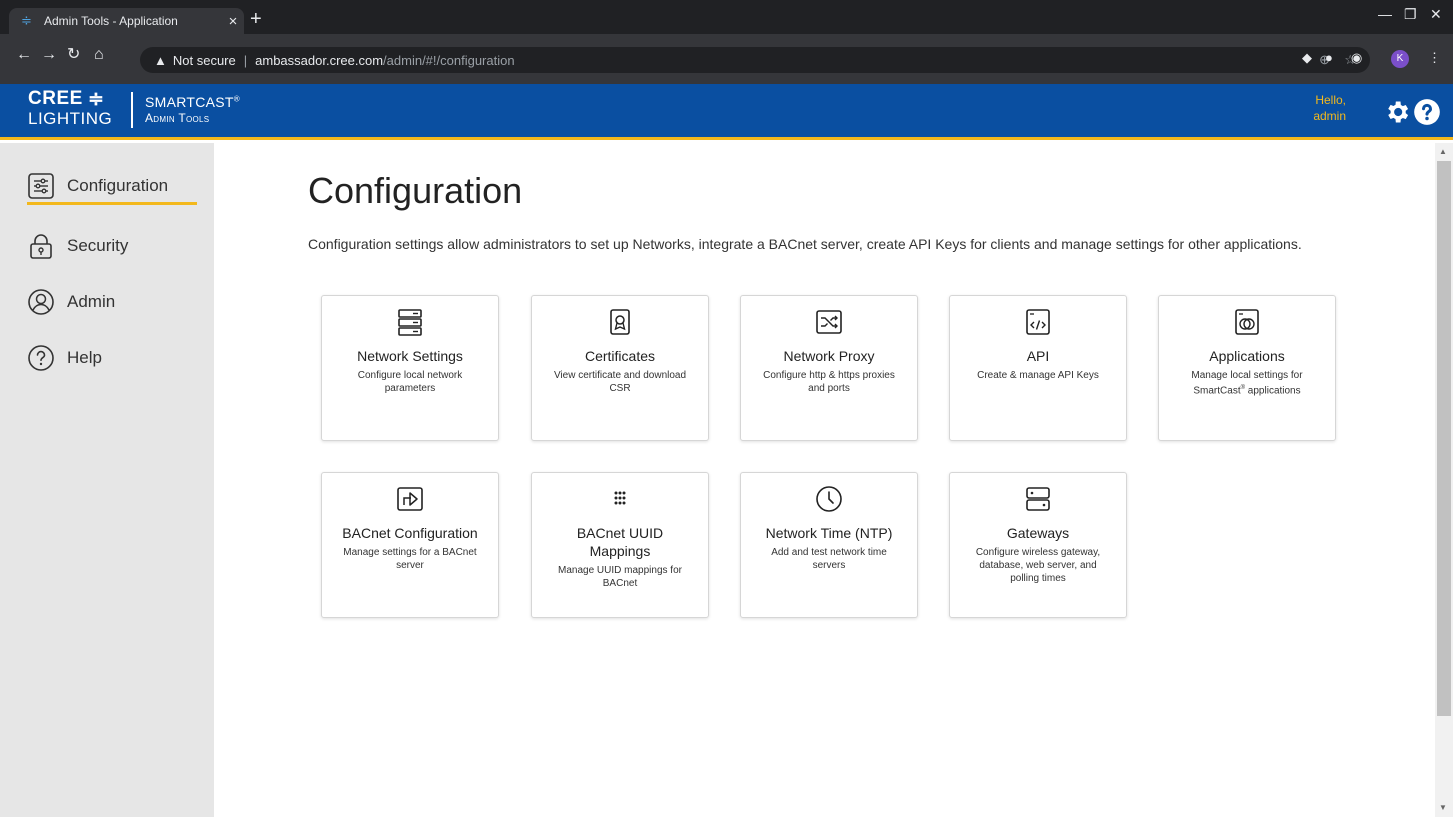 This screenshot has height=817, width=1453. Describe the element at coordinates (192, 102) in the screenshot. I see `product-name: SMARTCAST®` at that location.